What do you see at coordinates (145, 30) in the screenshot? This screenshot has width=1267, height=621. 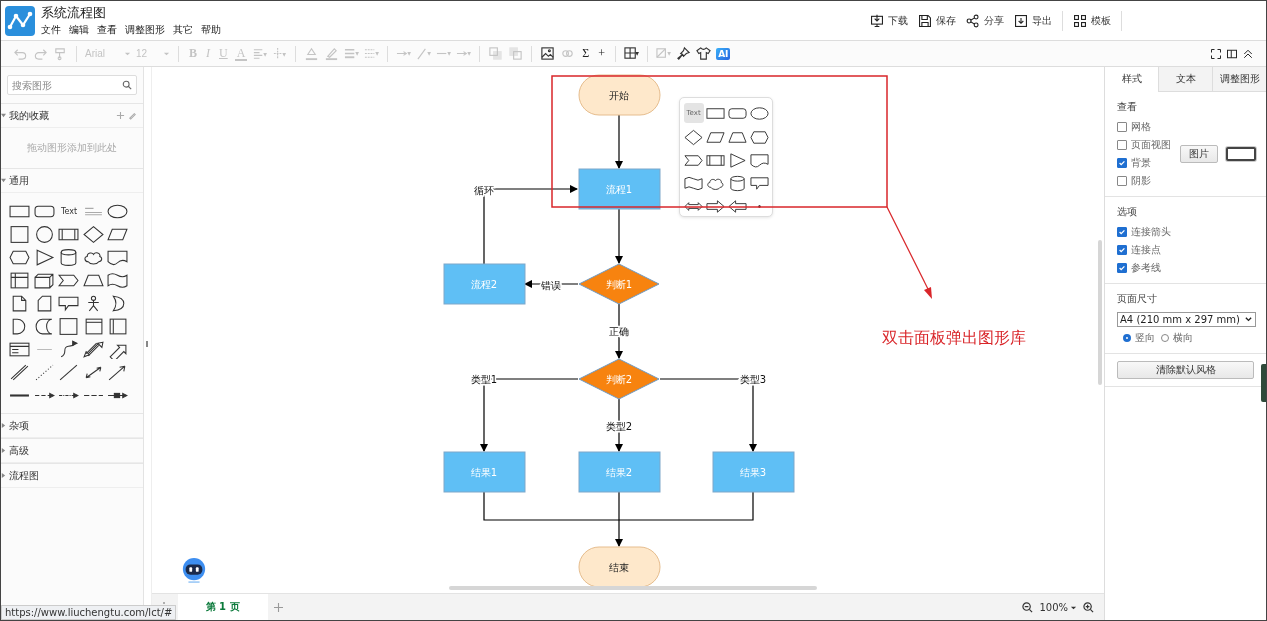 I see `menu-item: 调整图形` at bounding box center [145, 30].